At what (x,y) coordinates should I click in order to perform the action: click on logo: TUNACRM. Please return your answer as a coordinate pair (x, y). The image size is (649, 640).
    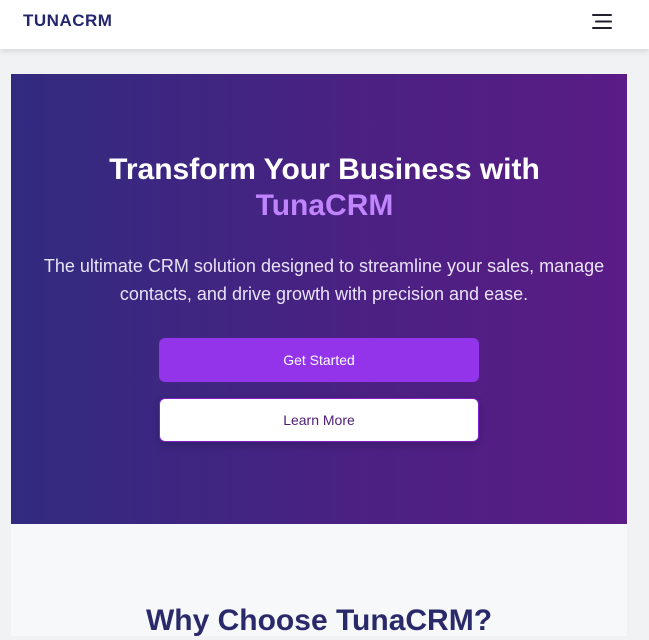
    Looking at the image, I should click on (67, 21).